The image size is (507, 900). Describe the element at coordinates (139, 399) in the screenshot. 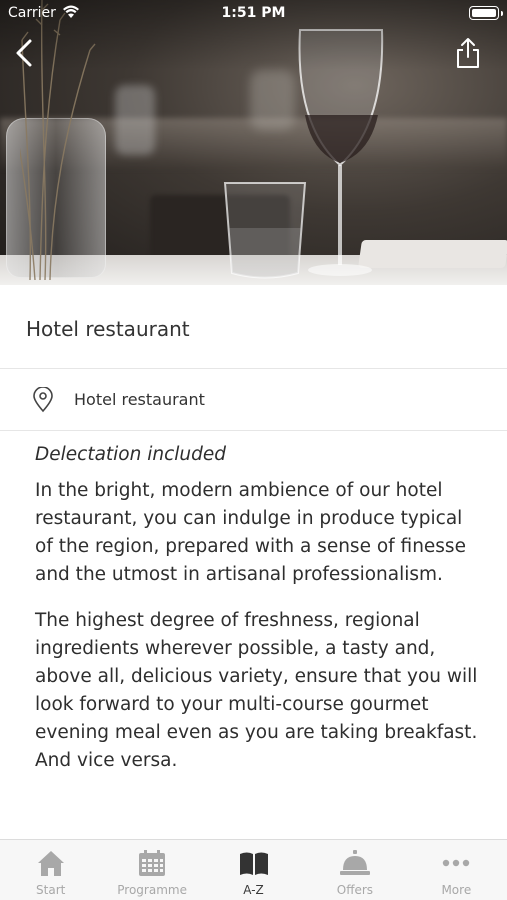

I see `location-label: Hotel restaurant` at that location.